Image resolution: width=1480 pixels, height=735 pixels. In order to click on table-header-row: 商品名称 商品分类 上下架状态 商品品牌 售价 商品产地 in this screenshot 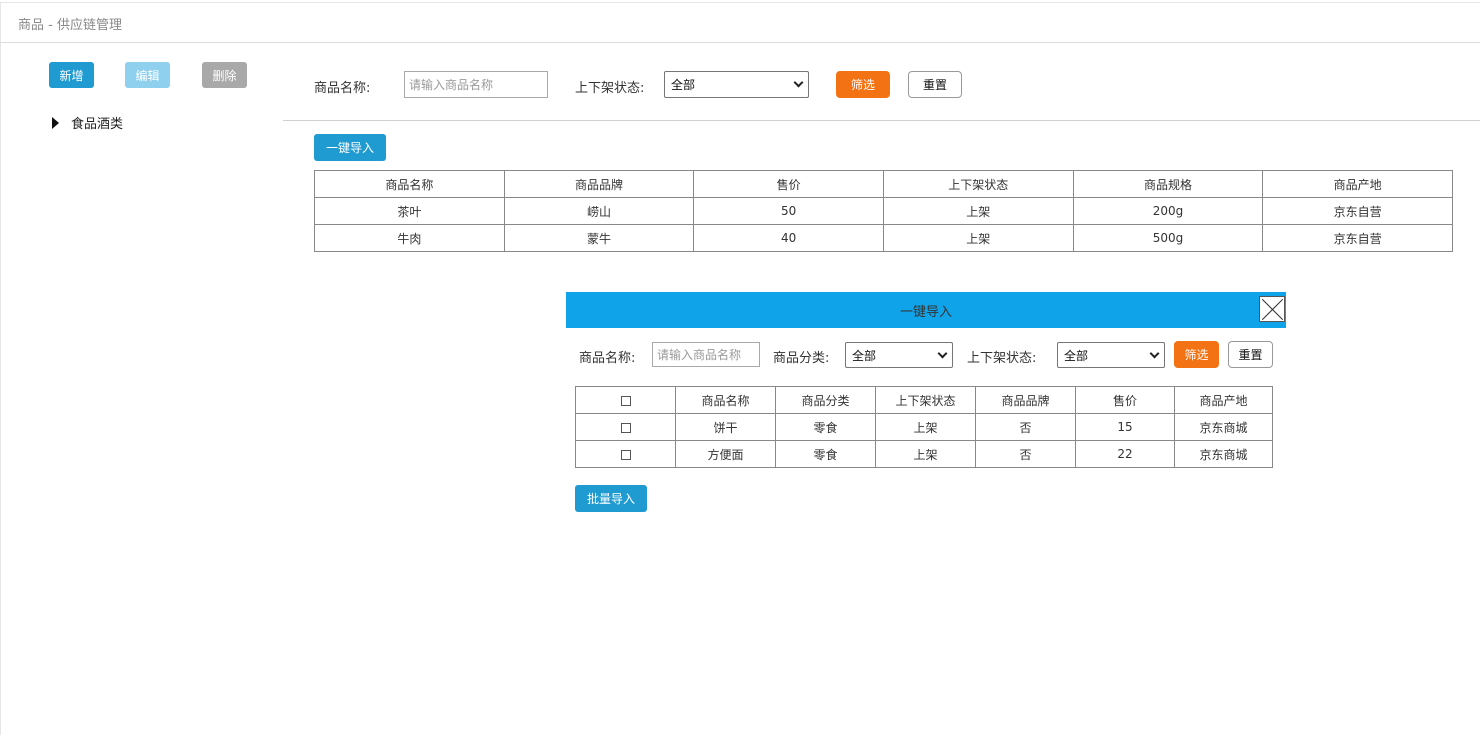, I will do `click(924, 400)`.